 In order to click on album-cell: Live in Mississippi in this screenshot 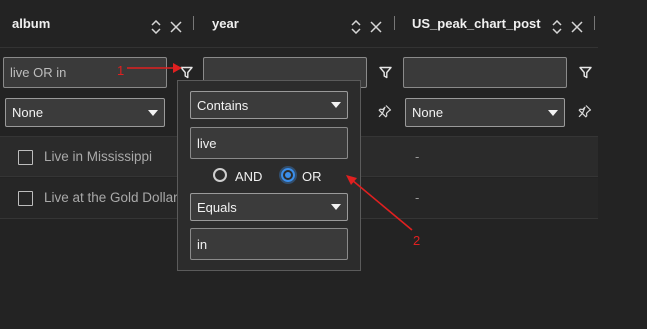, I will do `click(98, 156)`.